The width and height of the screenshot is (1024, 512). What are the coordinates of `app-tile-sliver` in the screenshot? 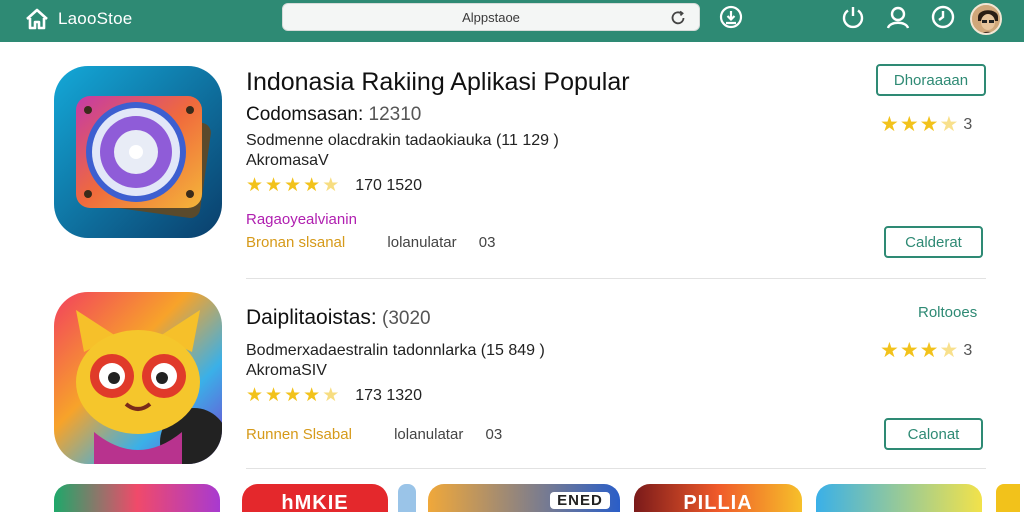 It's located at (407, 498).